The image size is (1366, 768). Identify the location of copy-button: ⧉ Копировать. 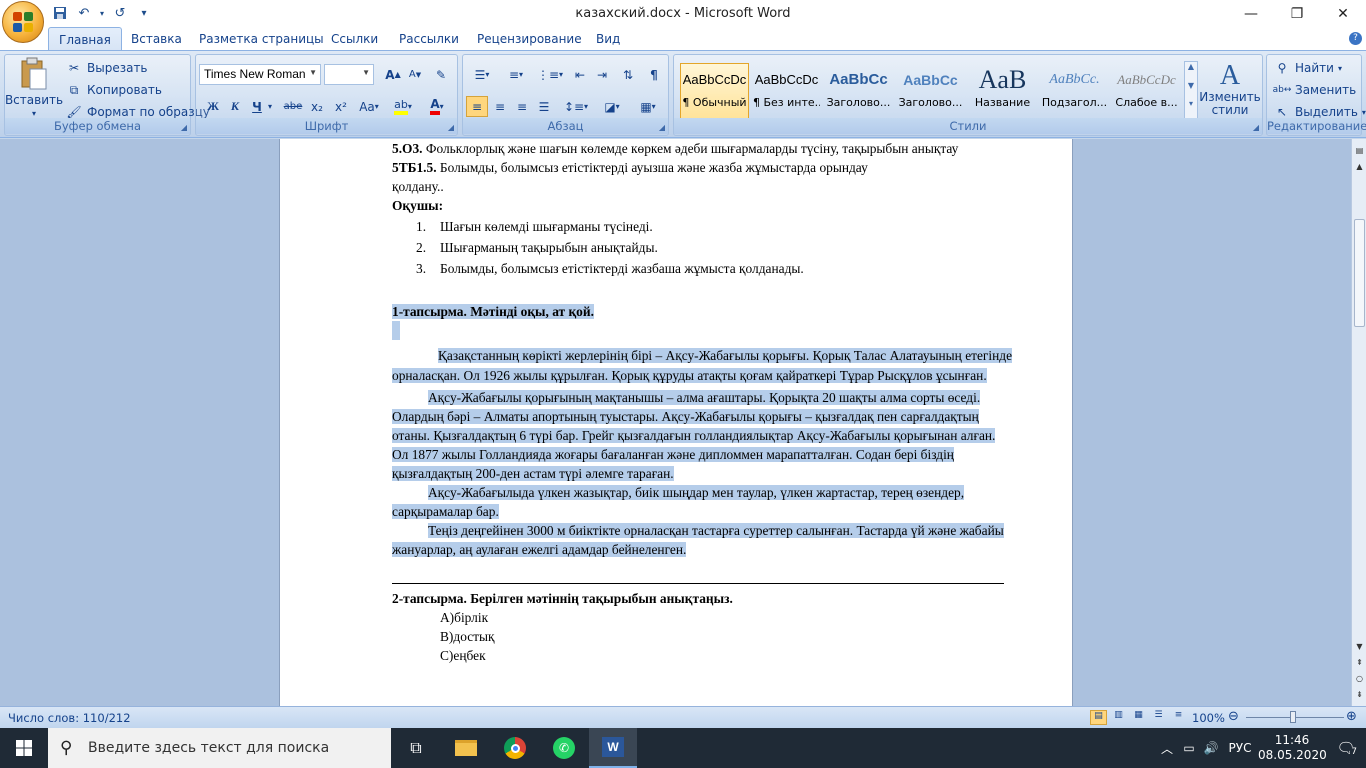
(113, 90).